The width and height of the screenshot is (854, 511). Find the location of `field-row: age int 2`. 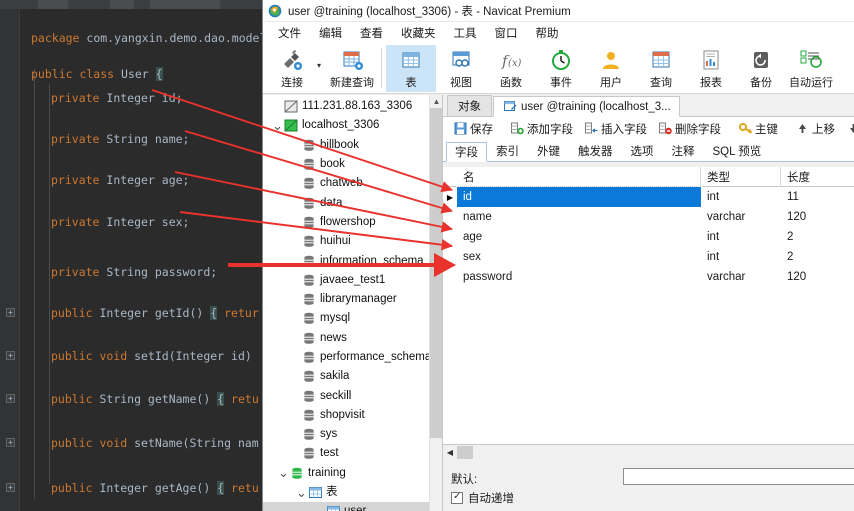

field-row: age int 2 is located at coordinates (648, 237).